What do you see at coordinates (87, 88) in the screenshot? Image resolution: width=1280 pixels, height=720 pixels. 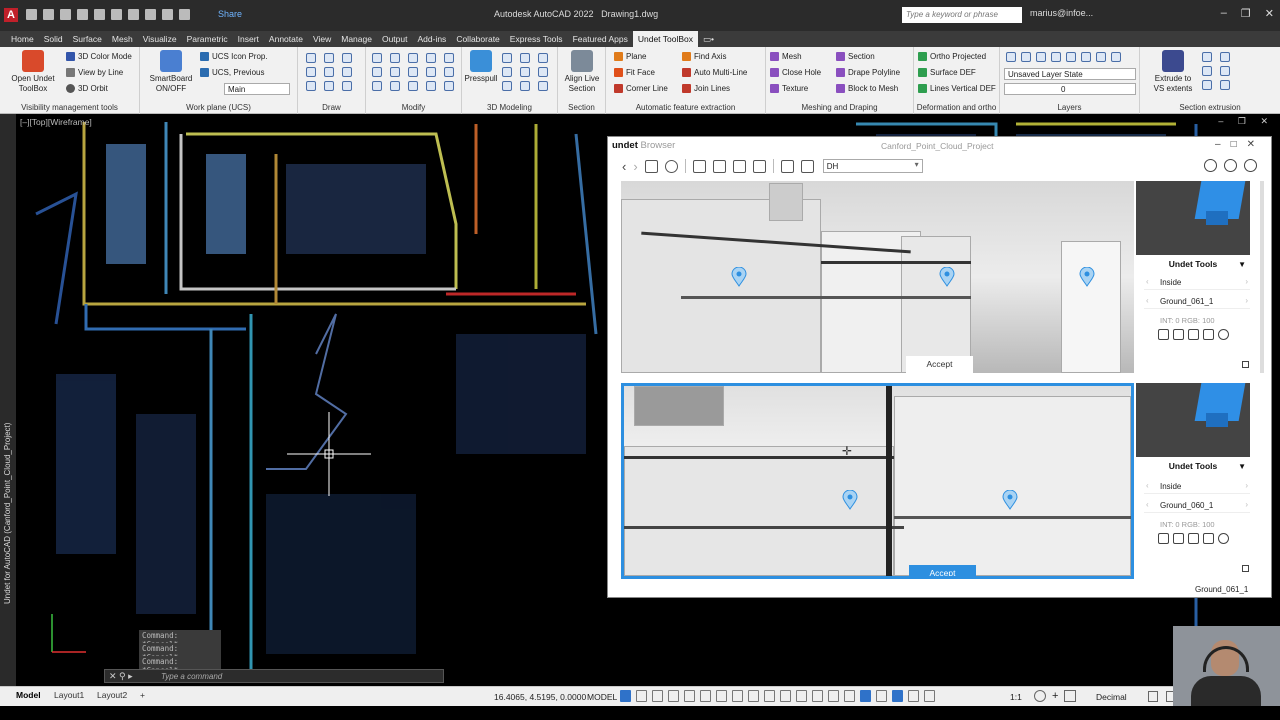 I see `orbit-button: 3D Orbit` at bounding box center [87, 88].